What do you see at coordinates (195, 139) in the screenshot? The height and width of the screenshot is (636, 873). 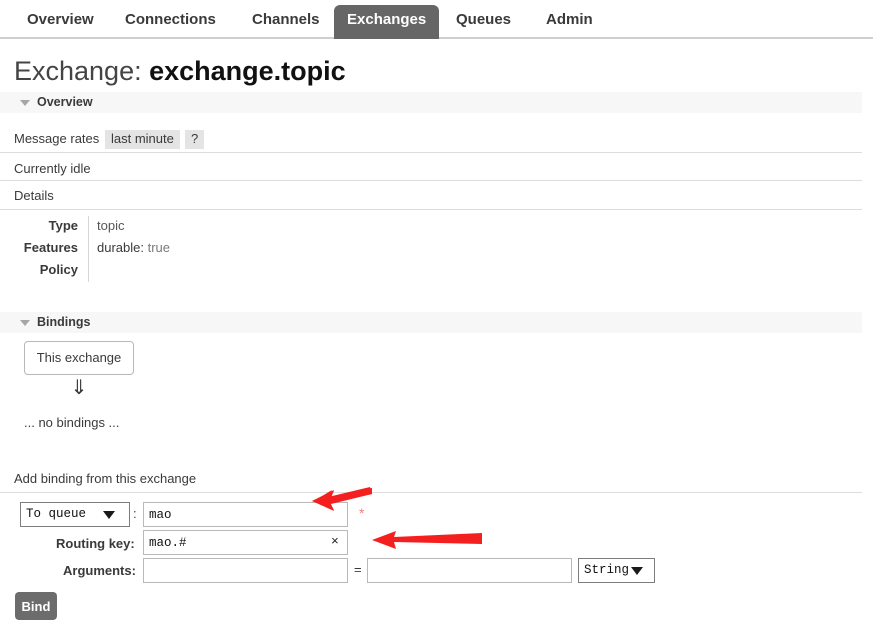 I see `help-icon: ?` at bounding box center [195, 139].